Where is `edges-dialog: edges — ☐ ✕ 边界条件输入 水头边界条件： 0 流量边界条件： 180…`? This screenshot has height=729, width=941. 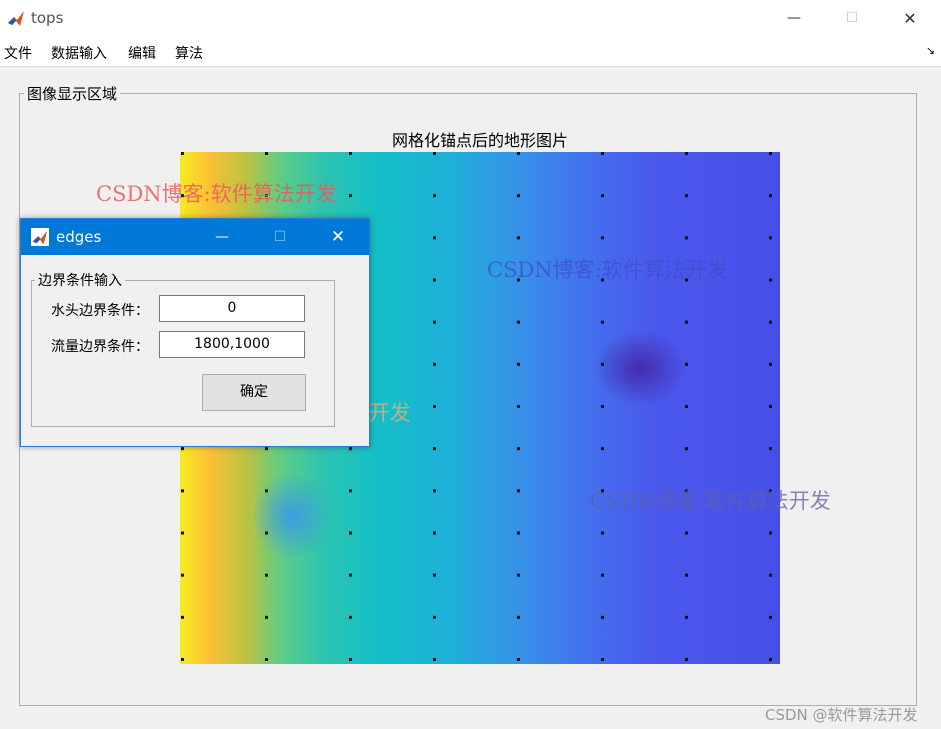
edges-dialog: edges — ☐ ✕ 边界条件输入 水头边界条件： 0 流量边界条件： 180… is located at coordinates (195, 332).